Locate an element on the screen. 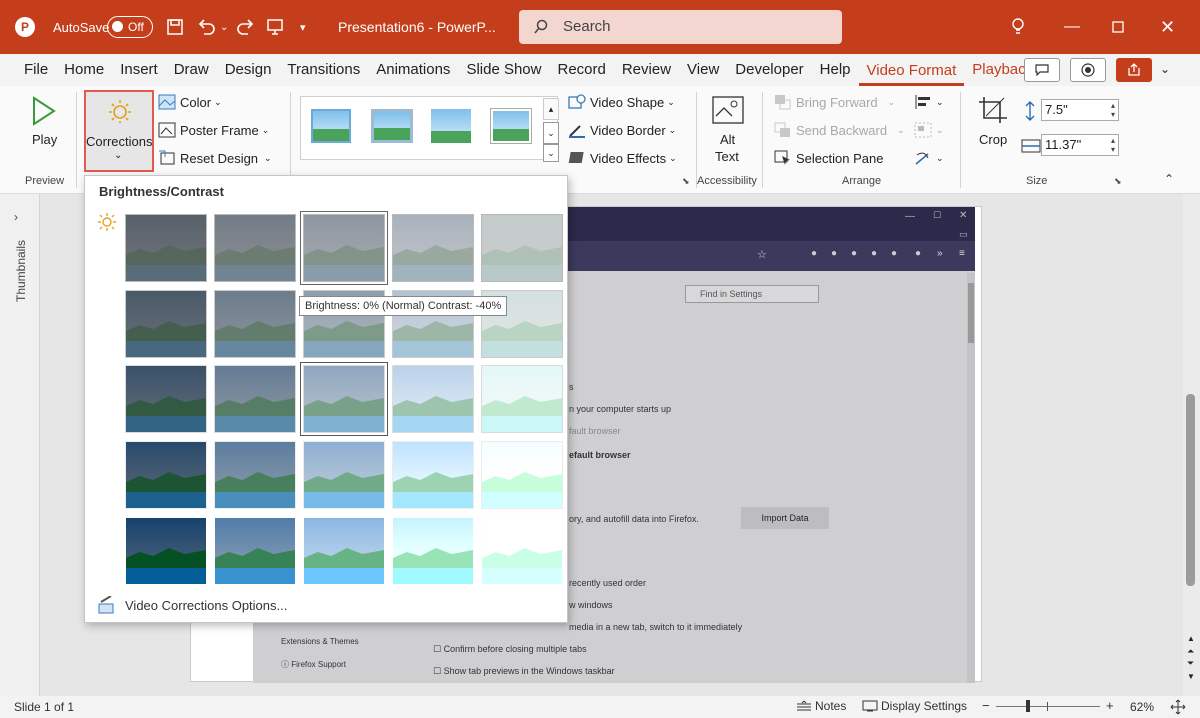 Image resolution: width=1200 pixels, height=718 pixels. zoom-in-icon: + is located at coordinates (1110, 705).